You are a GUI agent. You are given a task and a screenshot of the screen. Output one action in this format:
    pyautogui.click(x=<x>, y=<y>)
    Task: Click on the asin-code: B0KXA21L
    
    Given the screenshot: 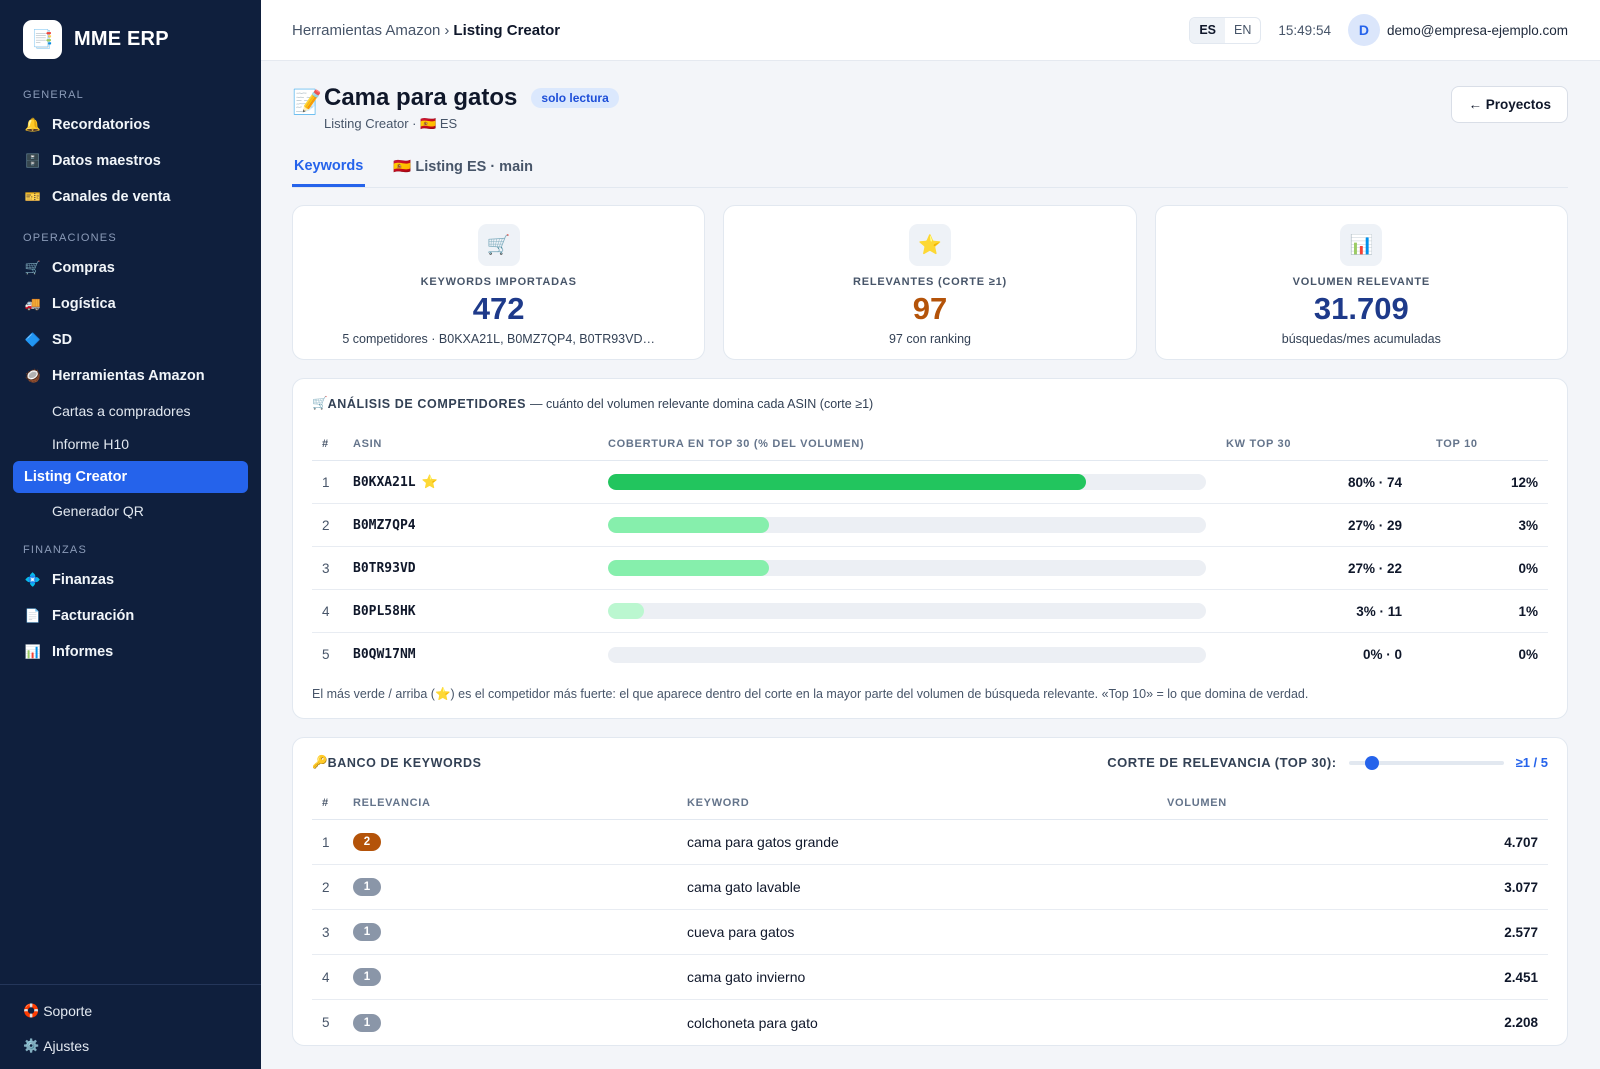 What is the action you would take?
    pyautogui.click(x=384, y=482)
    